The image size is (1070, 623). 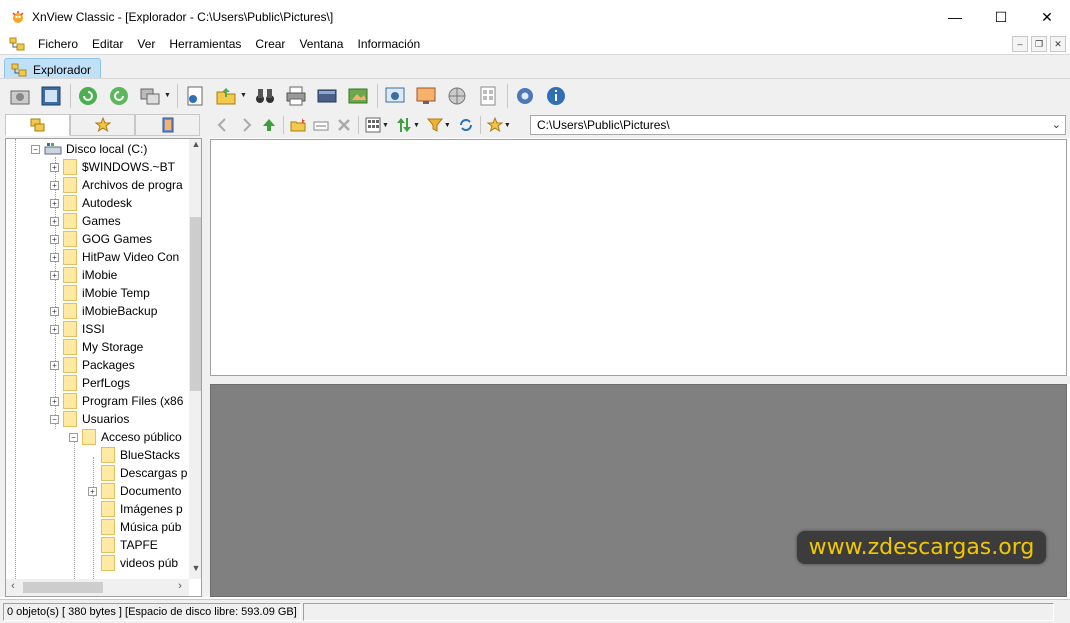 What do you see at coordinates (243, 95) in the screenshot?
I see `open-folder-dropdown-arrow: ▼` at bounding box center [243, 95].